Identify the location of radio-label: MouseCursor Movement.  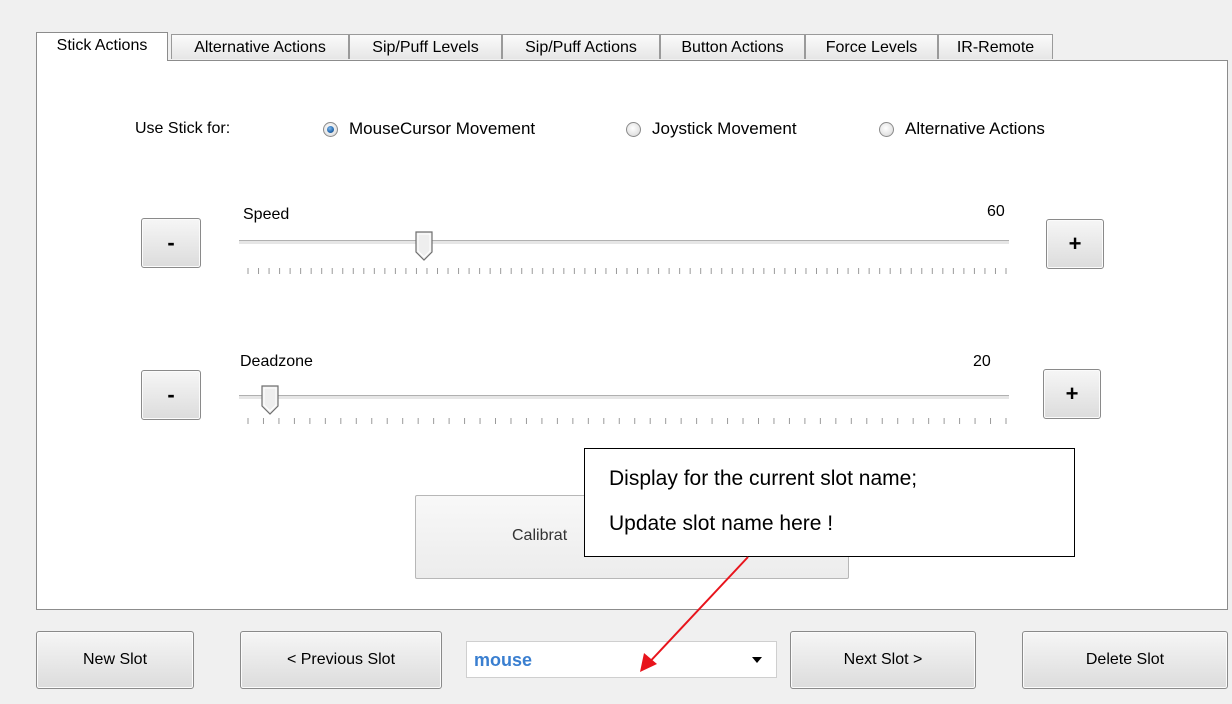
(442, 128).